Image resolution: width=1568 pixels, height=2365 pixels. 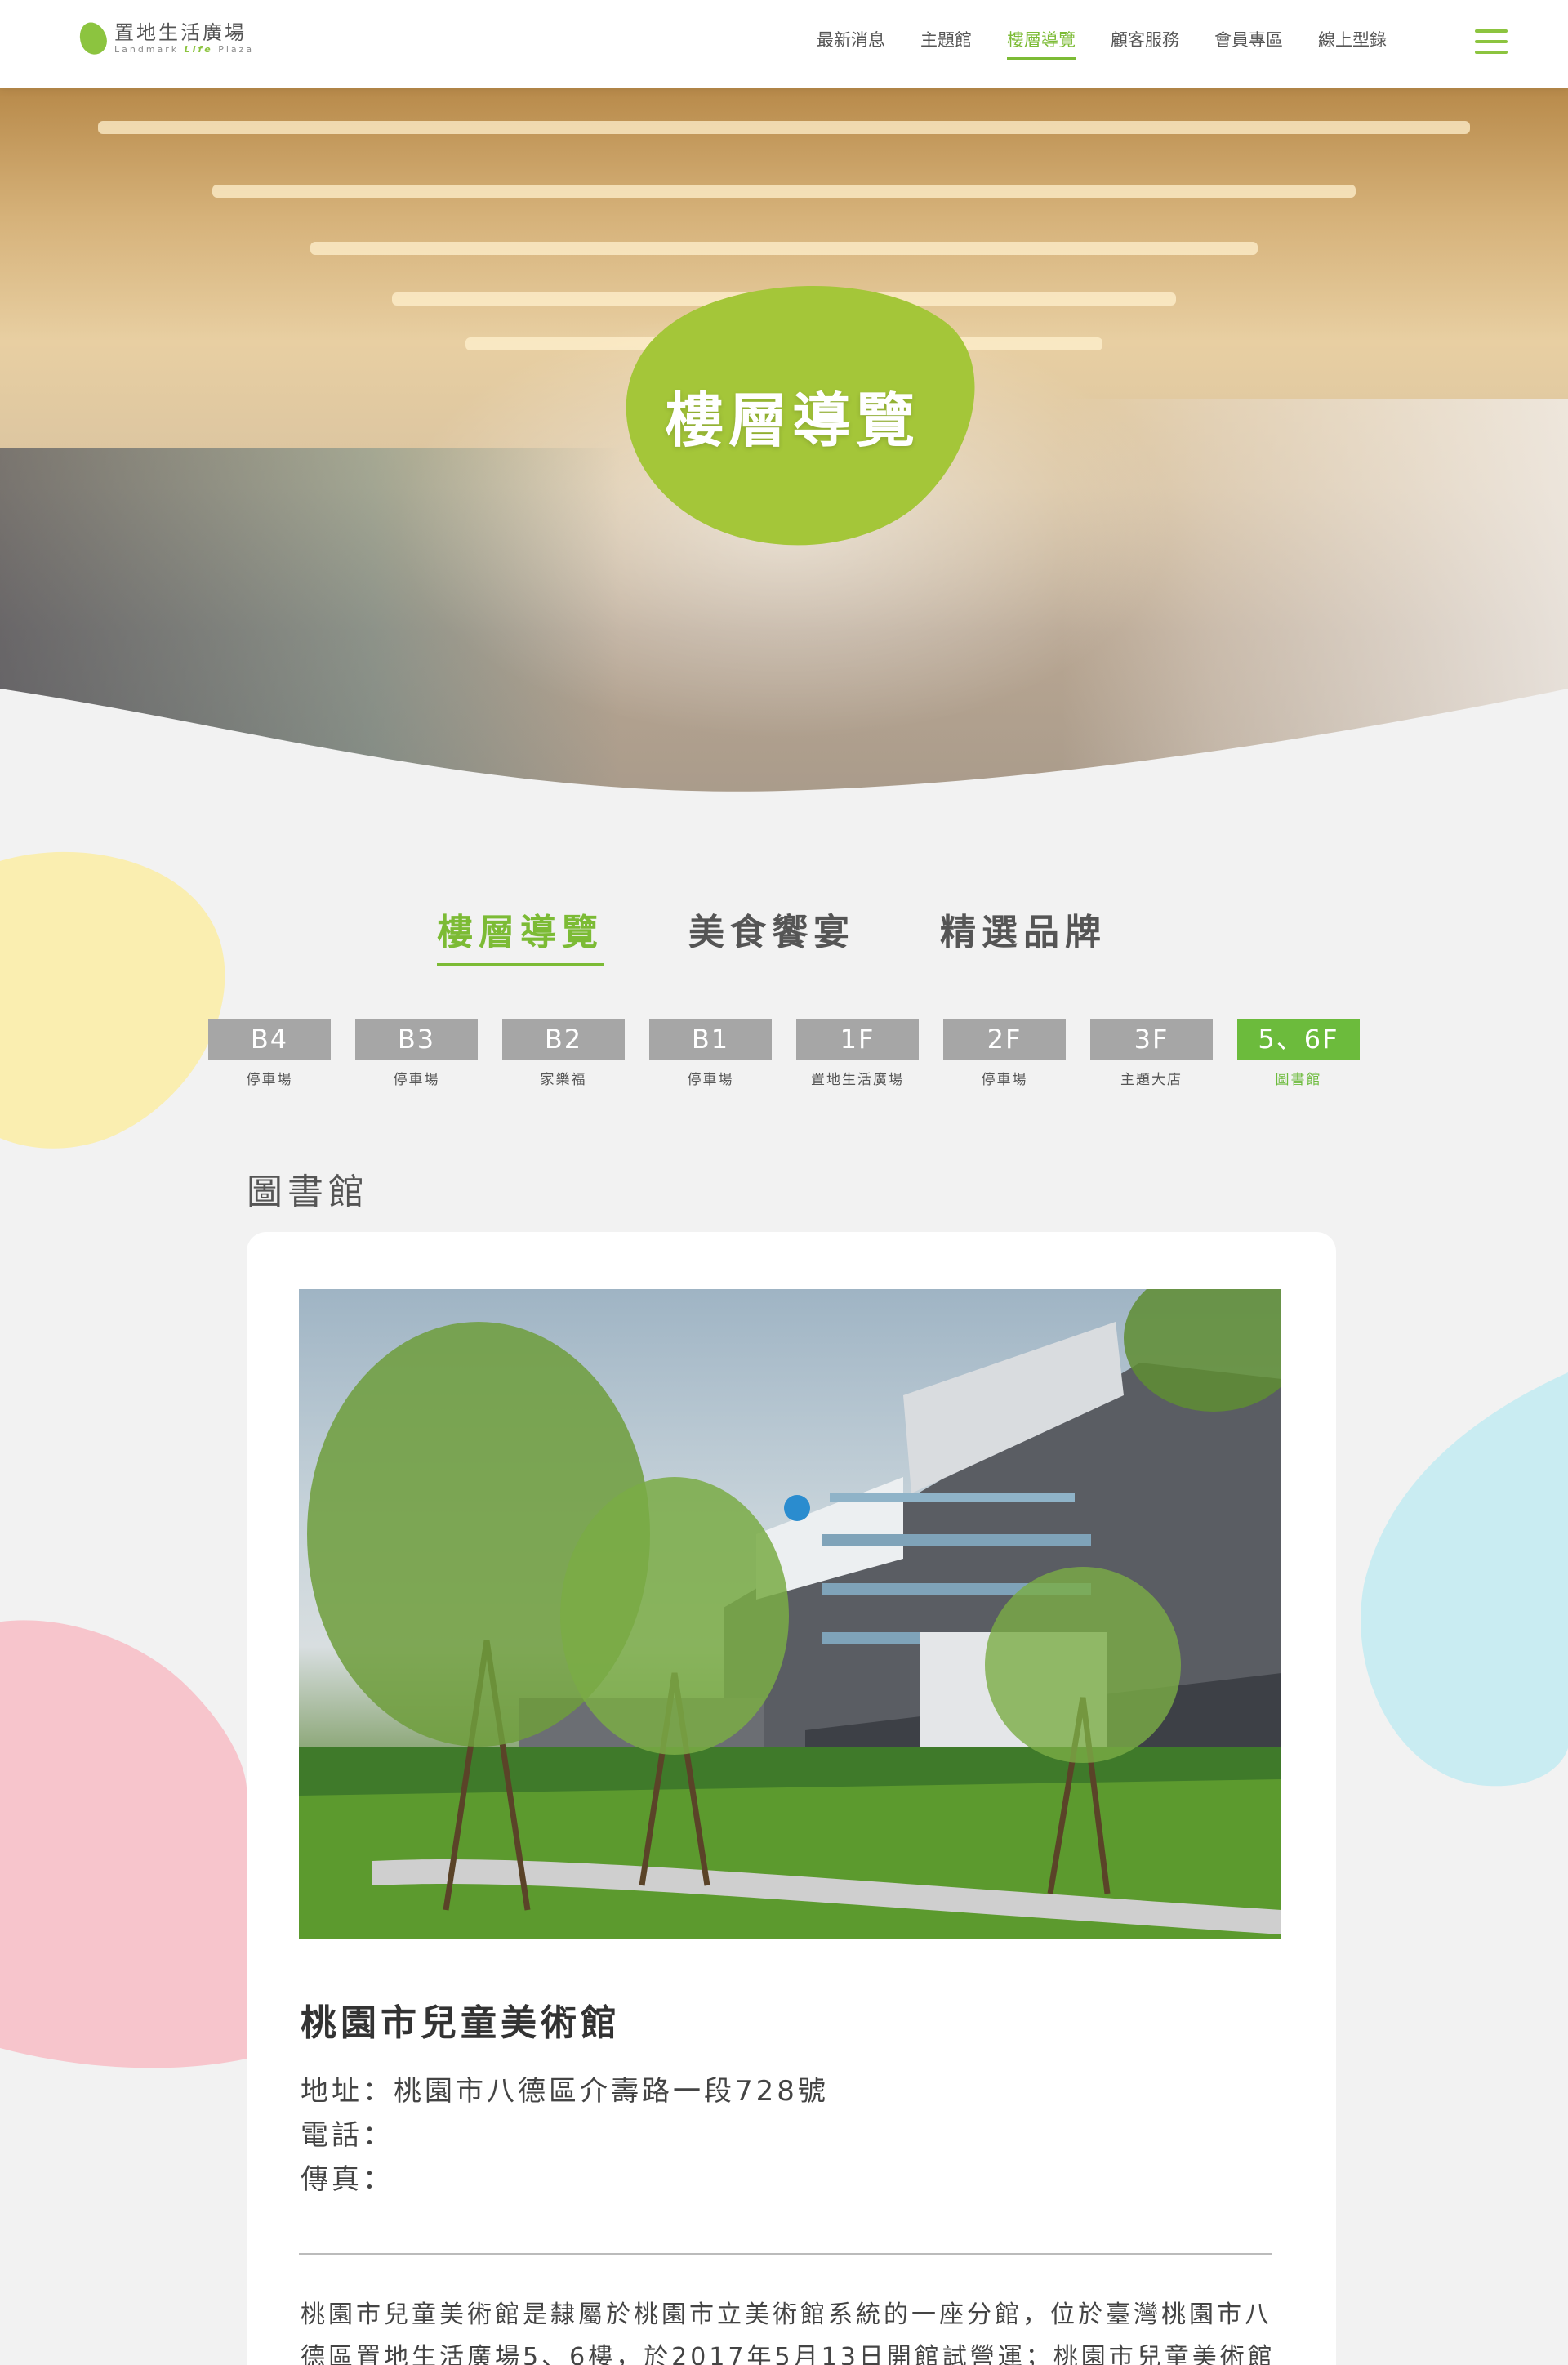 What do you see at coordinates (946, 44) in the screenshot?
I see `nav-item-themes: 主題館` at bounding box center [946, 44].